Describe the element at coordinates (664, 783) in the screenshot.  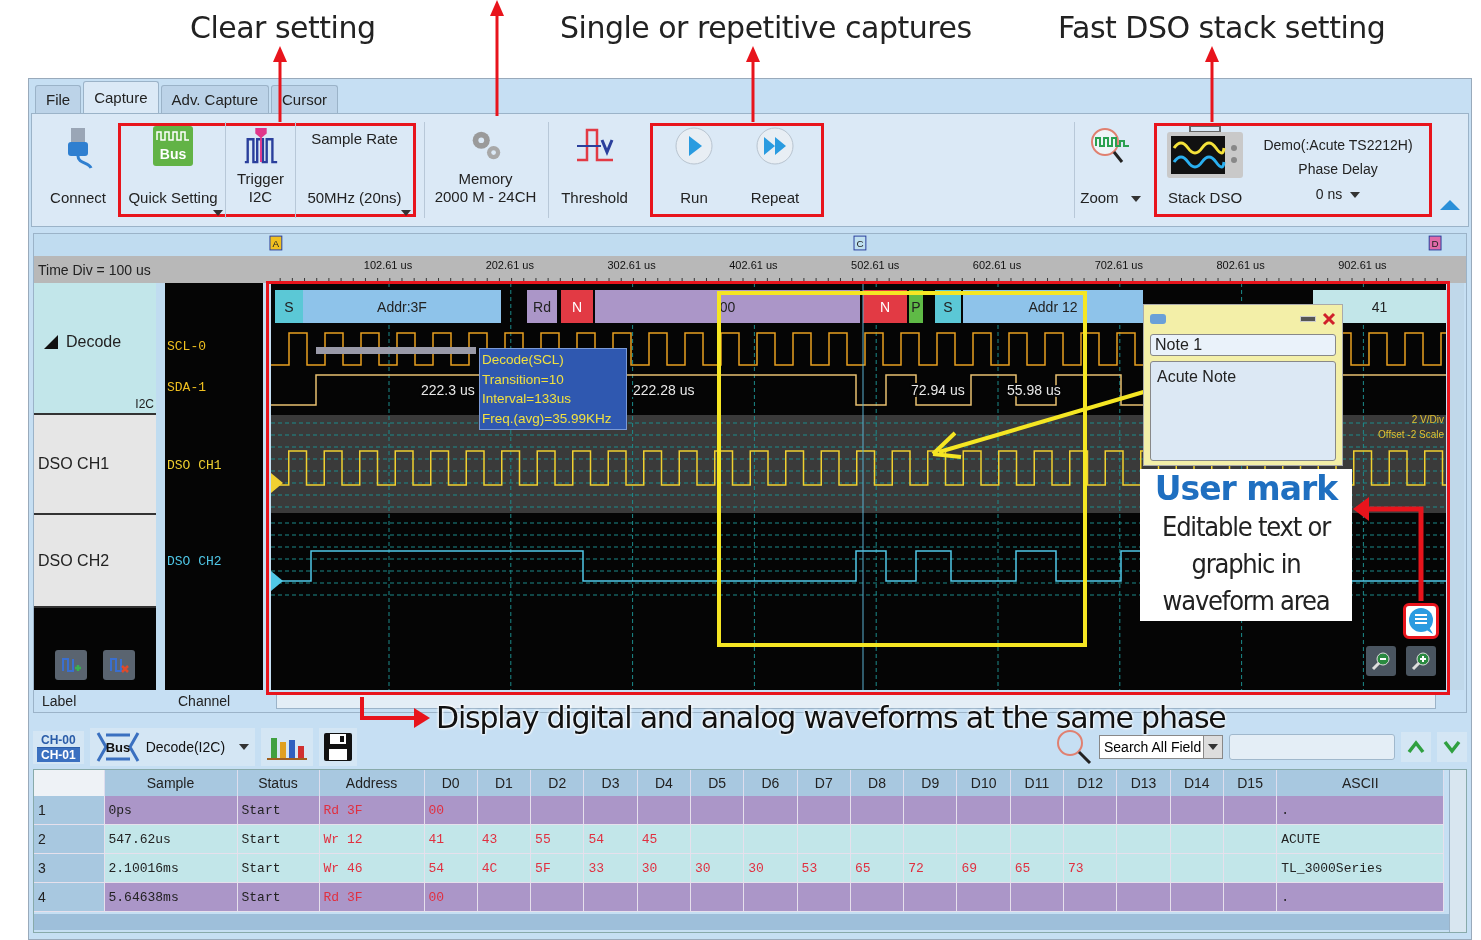
I see `column-header: D4` at that location.